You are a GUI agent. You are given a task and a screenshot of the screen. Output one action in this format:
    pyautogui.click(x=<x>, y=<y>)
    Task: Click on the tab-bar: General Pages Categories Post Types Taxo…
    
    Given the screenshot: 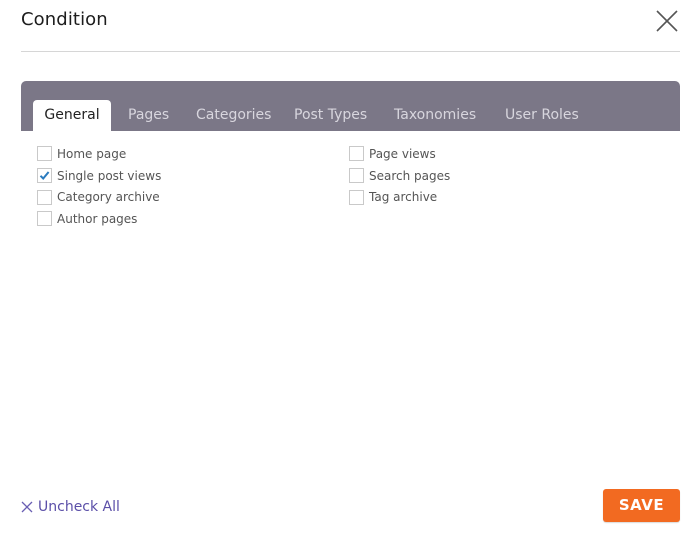 What is the action you would take?
    pyautogui.click(x=350, y=106)
    